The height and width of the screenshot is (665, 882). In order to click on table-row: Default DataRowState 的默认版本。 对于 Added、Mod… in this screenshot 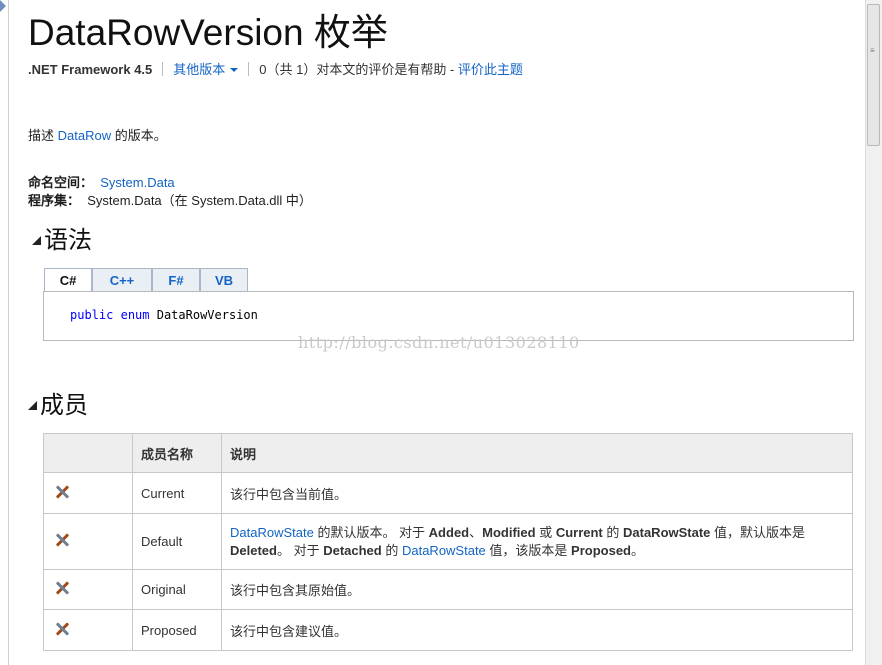, I will do `click(448, 541)`.